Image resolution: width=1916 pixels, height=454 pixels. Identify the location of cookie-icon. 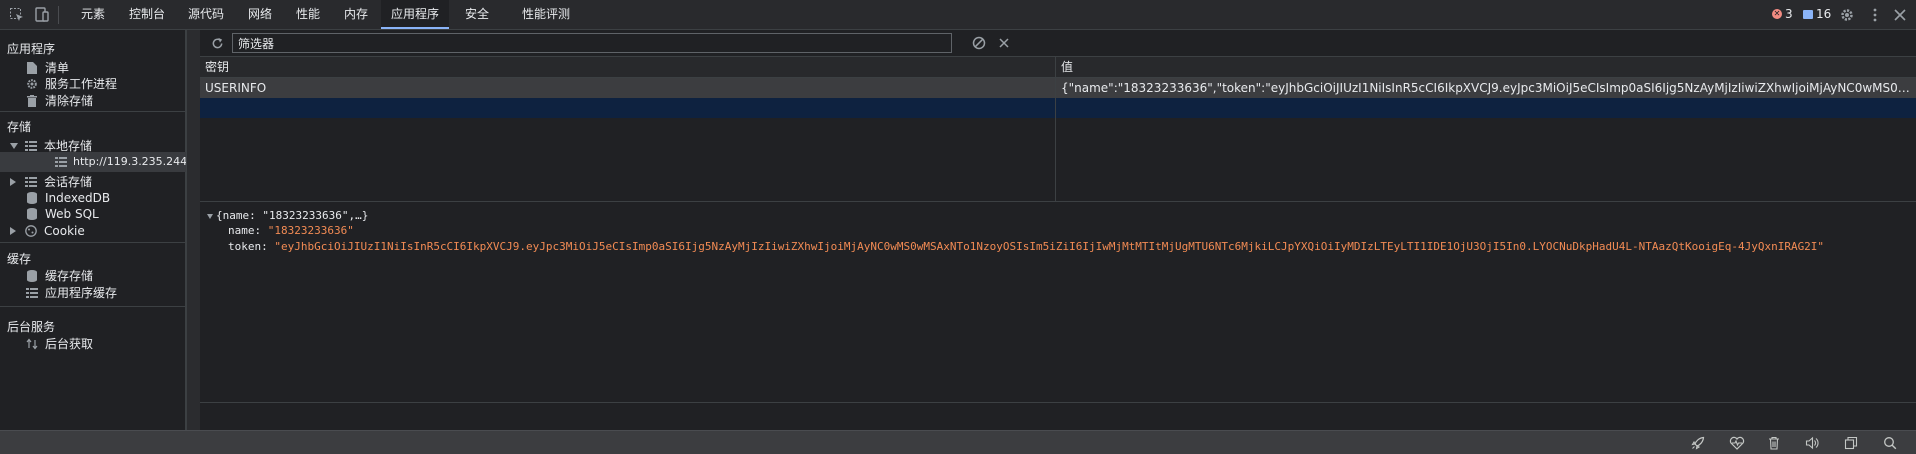
(31, 231).